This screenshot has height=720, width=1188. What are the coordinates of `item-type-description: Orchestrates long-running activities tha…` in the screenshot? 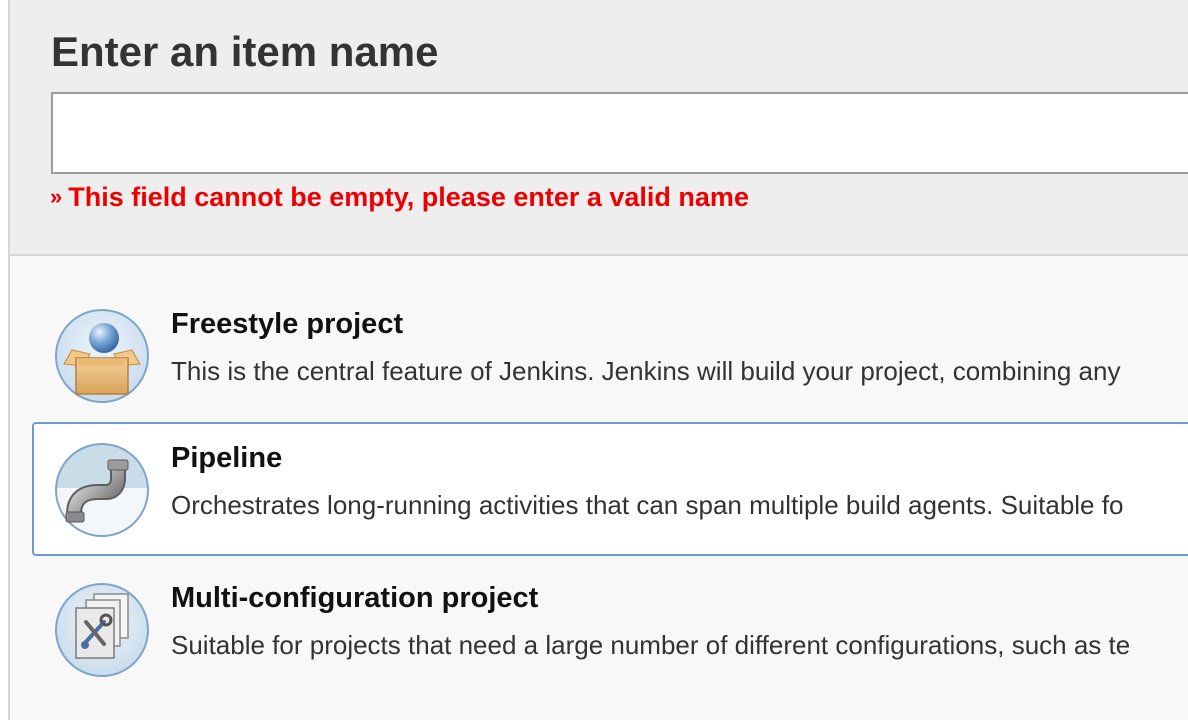 It's located at (647, 505).